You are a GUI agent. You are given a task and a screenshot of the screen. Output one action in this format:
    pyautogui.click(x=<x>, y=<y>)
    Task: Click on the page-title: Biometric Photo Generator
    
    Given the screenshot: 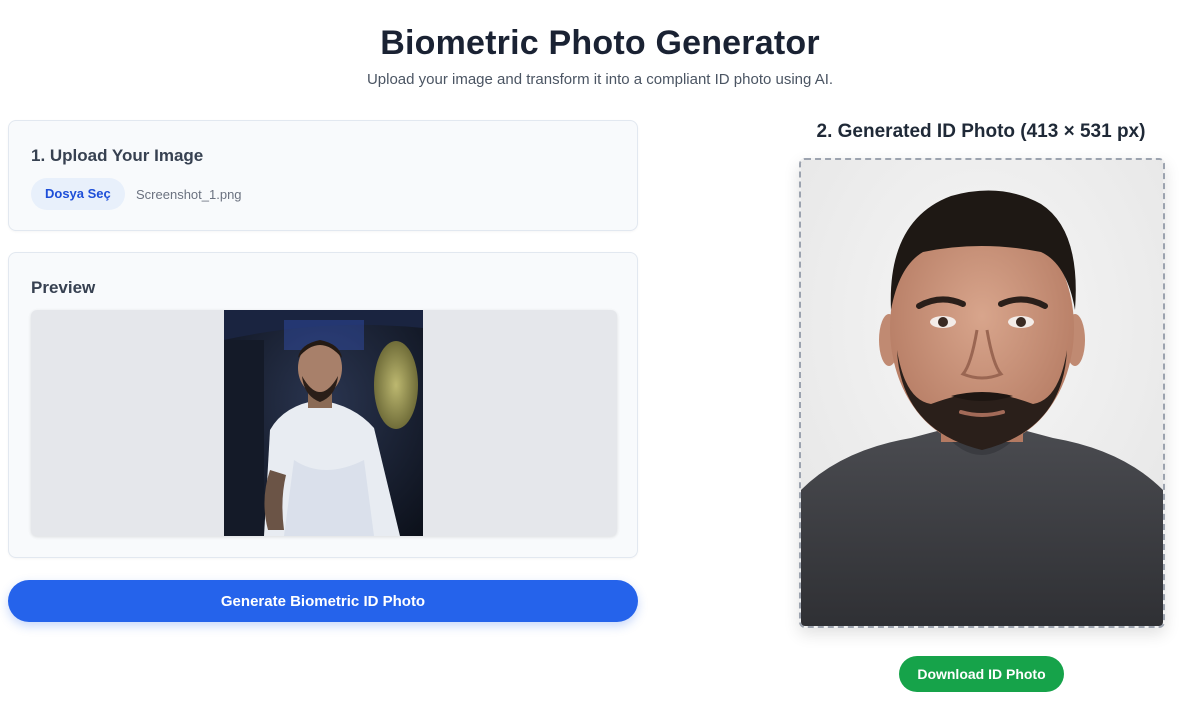 What is the action you would take?
    pyautogui.click(x=600, y=43)
    